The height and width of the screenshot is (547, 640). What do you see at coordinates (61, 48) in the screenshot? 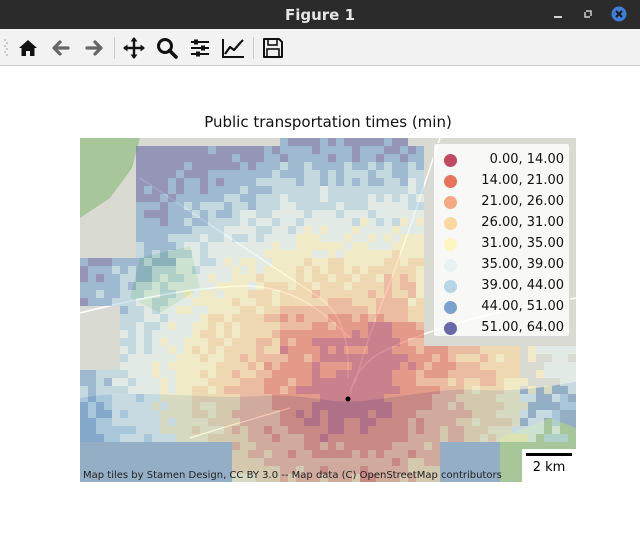
I see `back-button` at bounding box center [61, 48].